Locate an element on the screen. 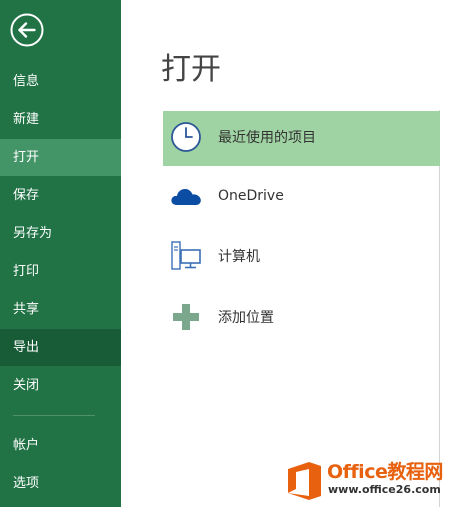 The width and height of the screenshot is (450, 507). back-button is located at coordinates (27, 30).